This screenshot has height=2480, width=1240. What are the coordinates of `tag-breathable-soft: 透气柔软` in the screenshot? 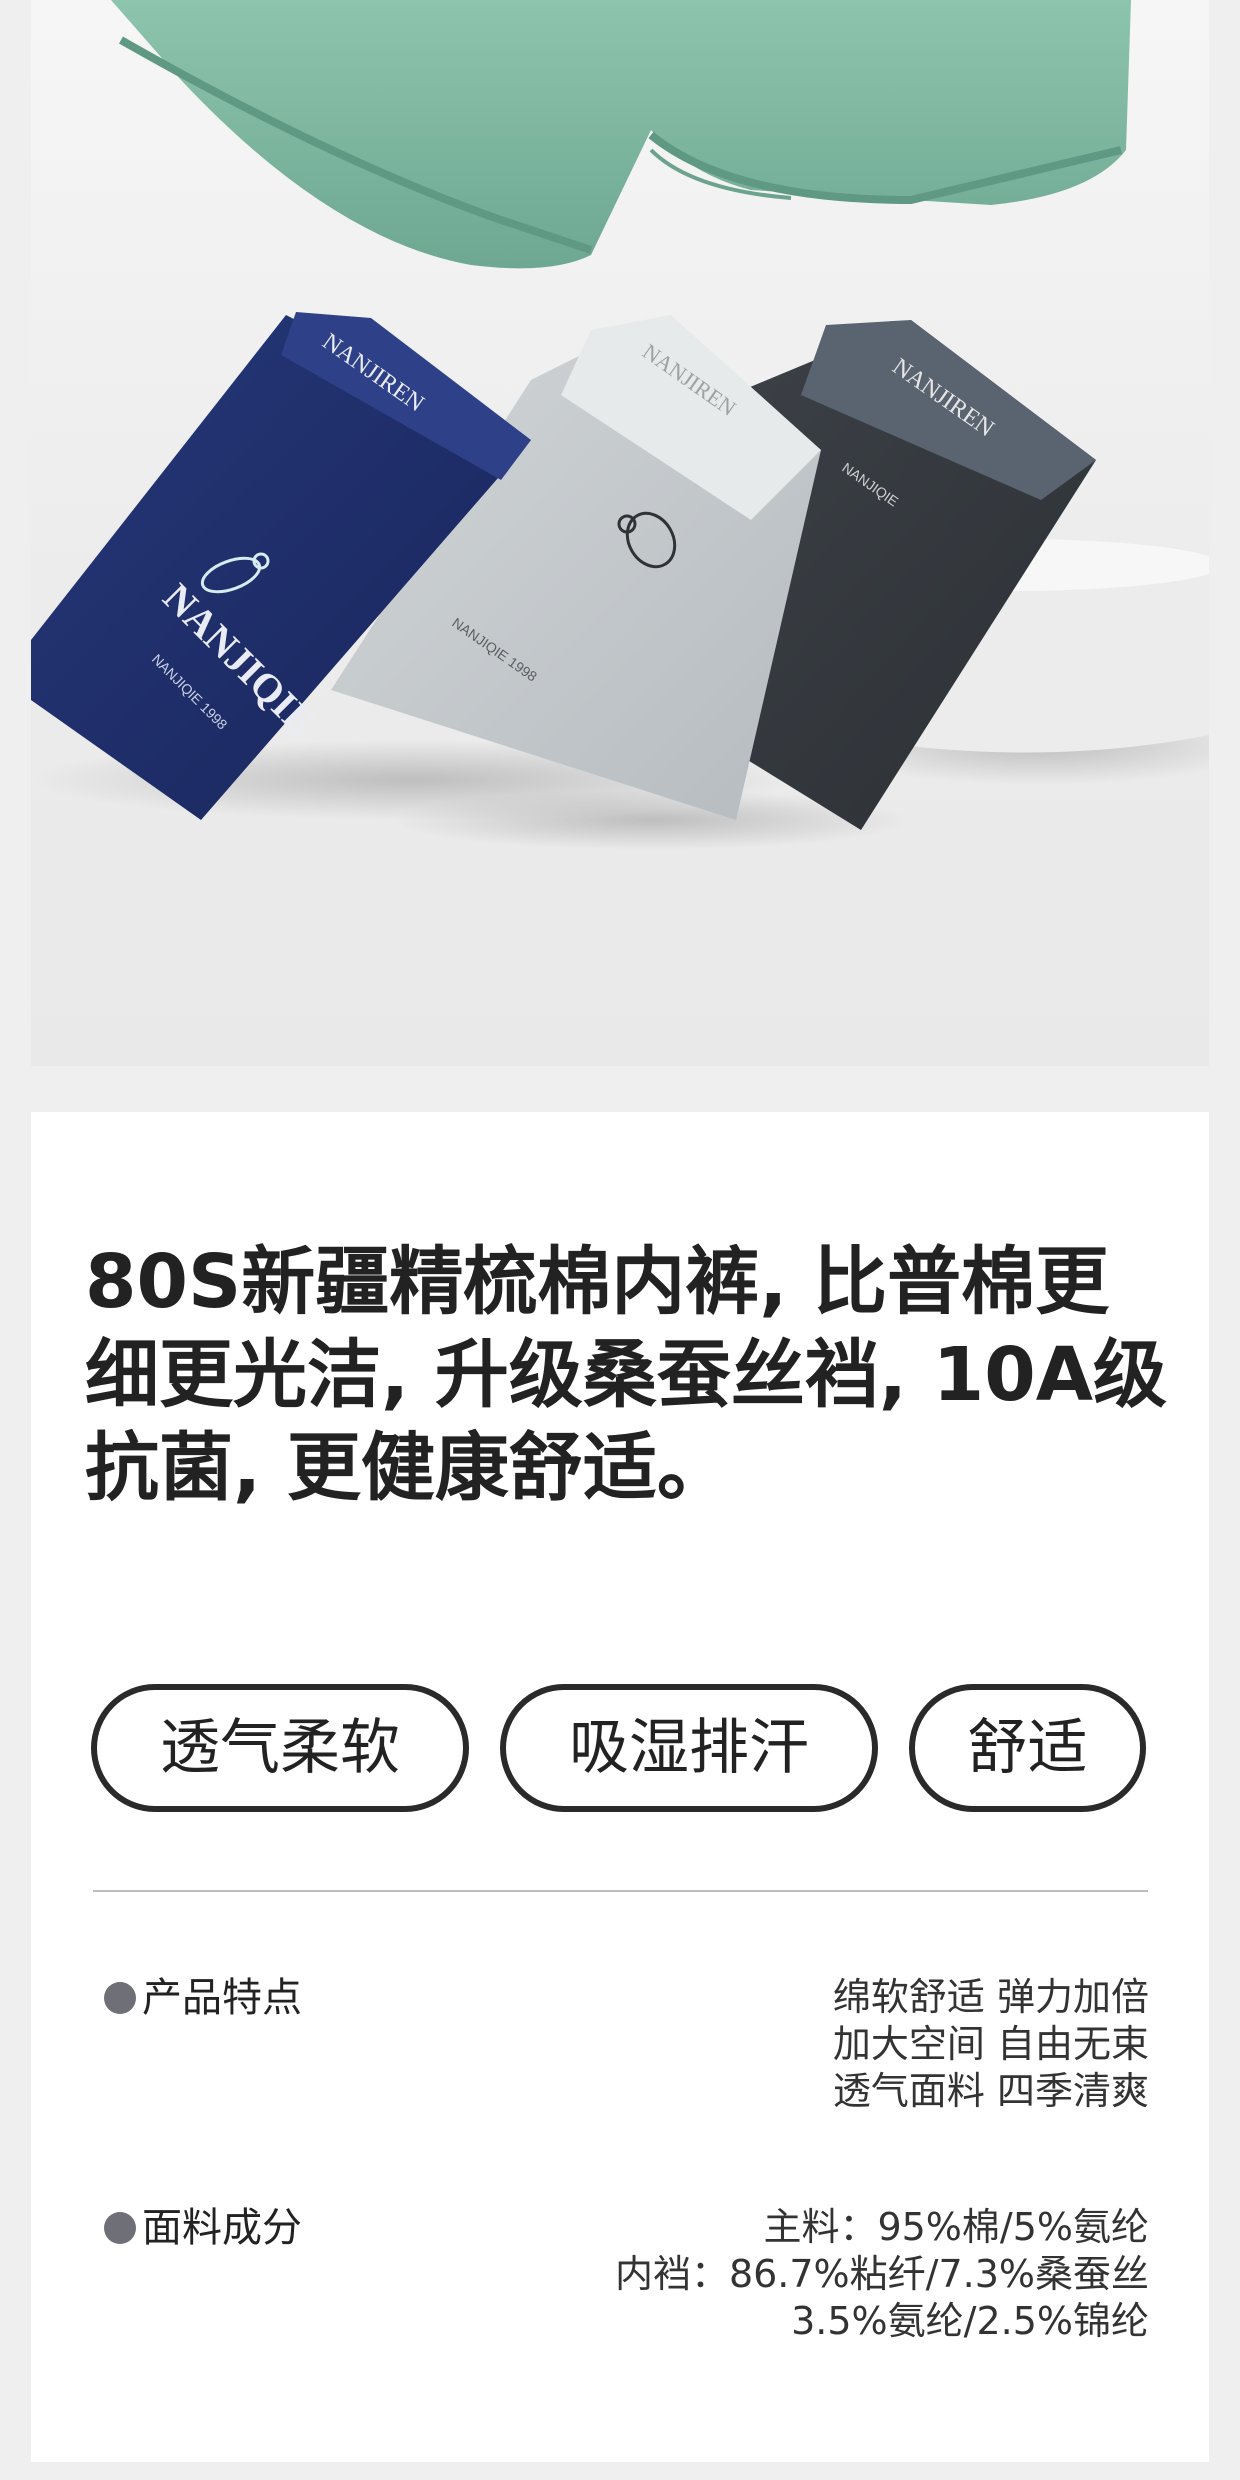 It's located at (280, 1748).